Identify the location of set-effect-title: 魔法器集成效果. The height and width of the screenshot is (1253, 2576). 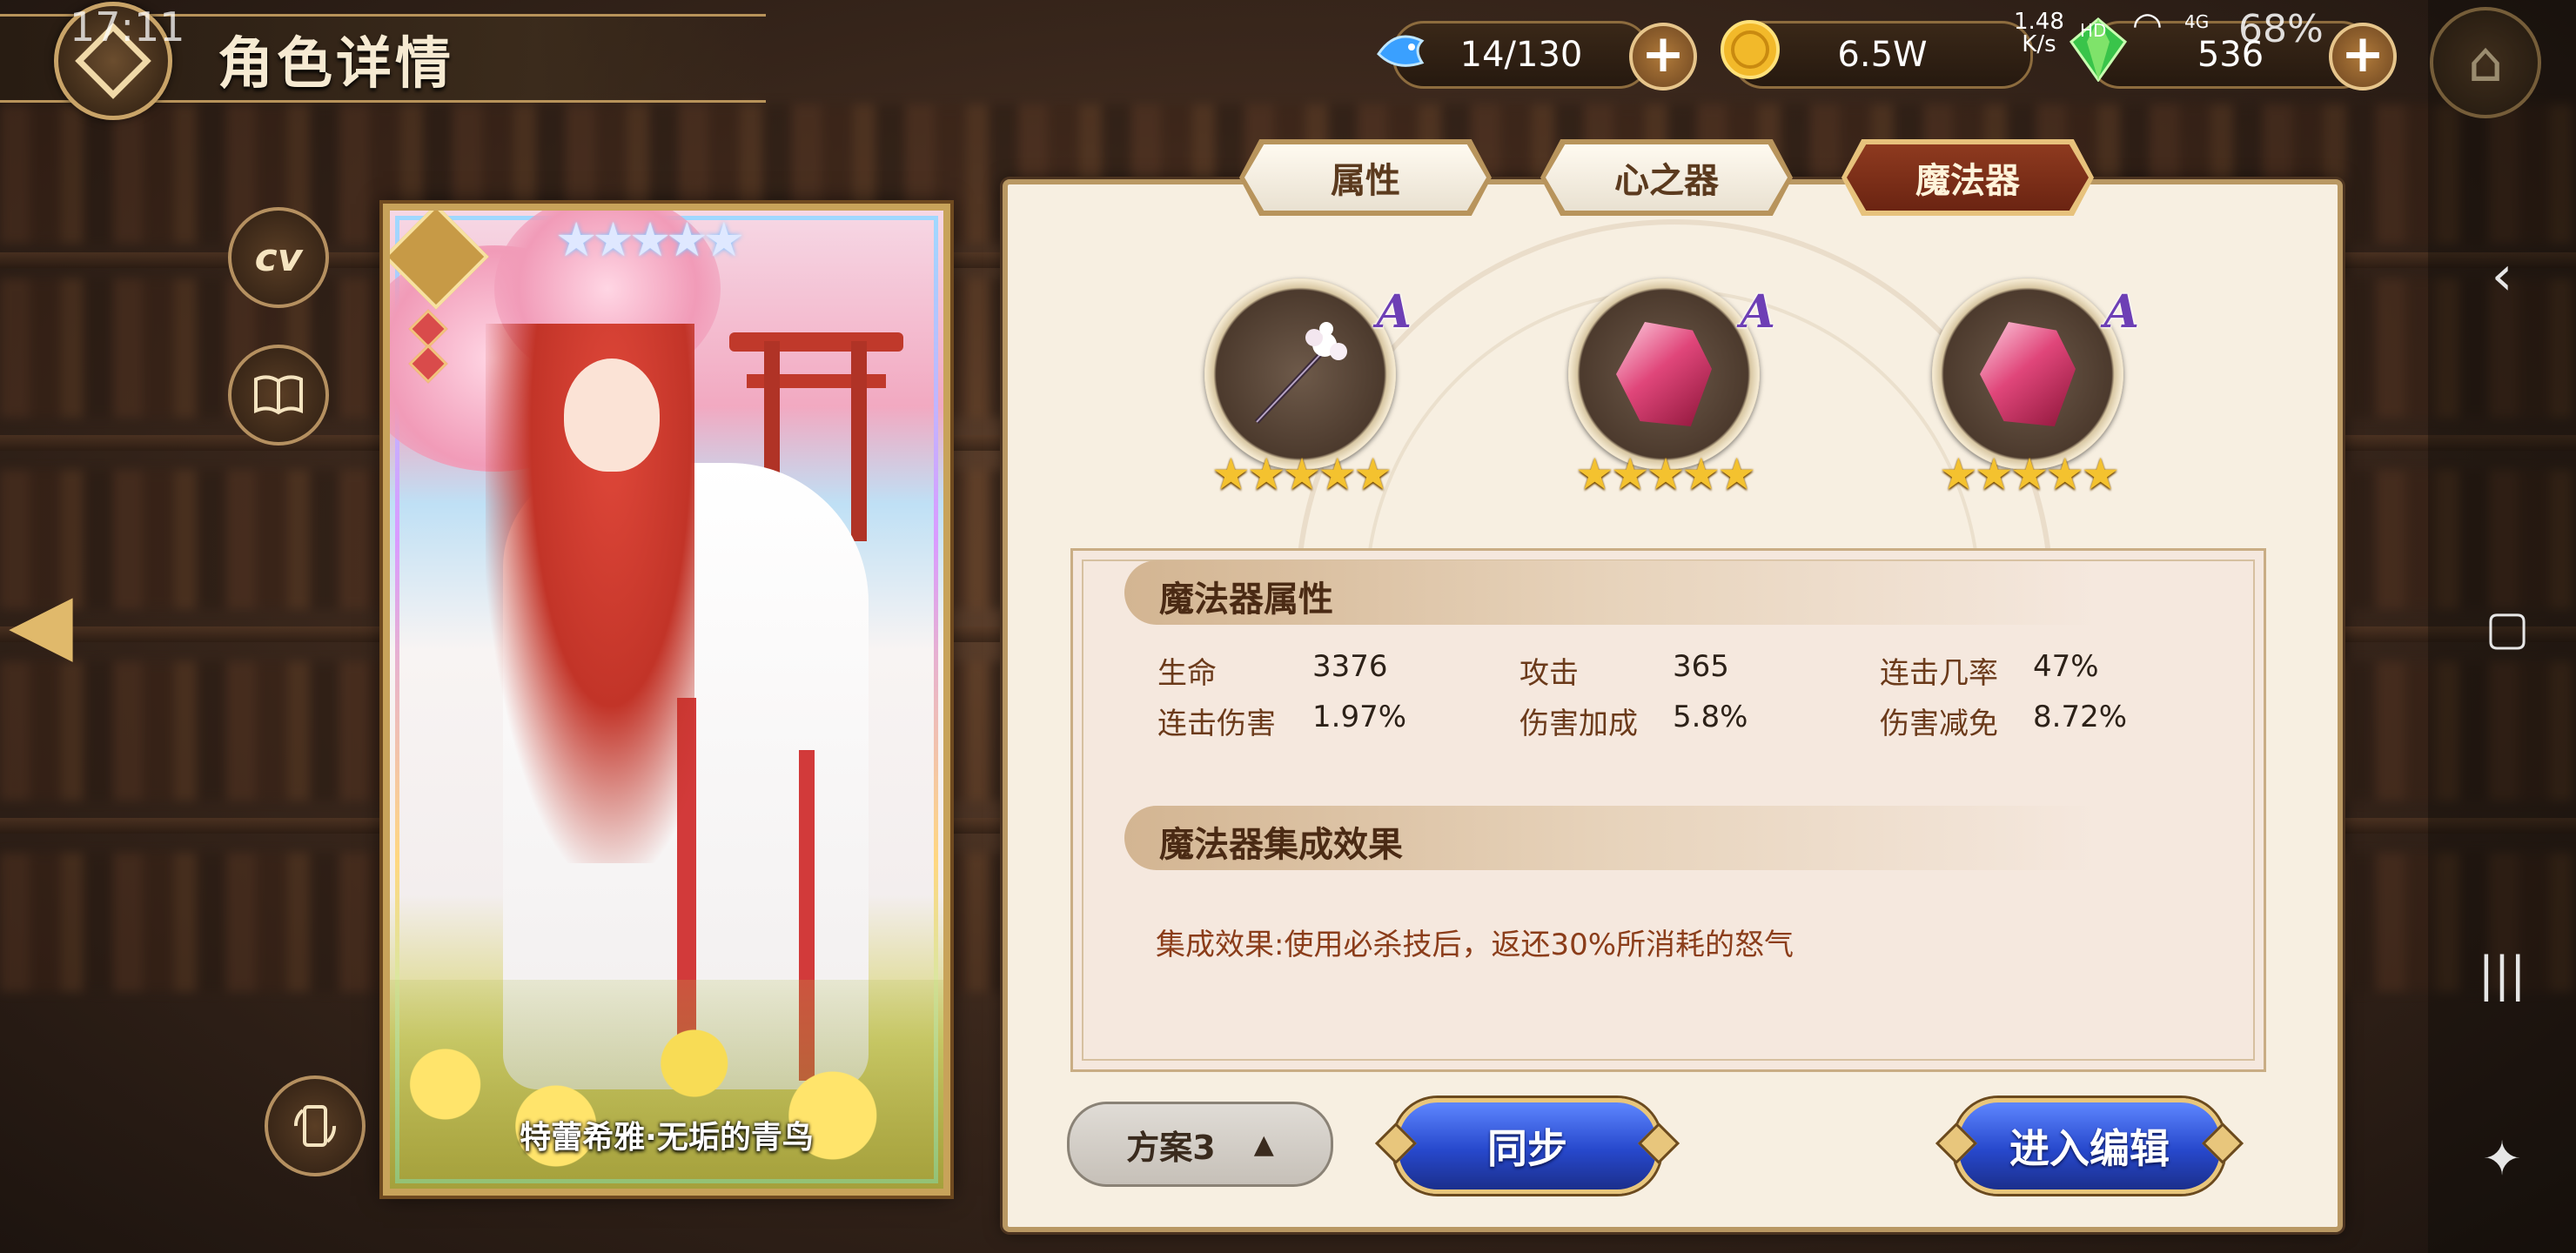
(1281, 844).